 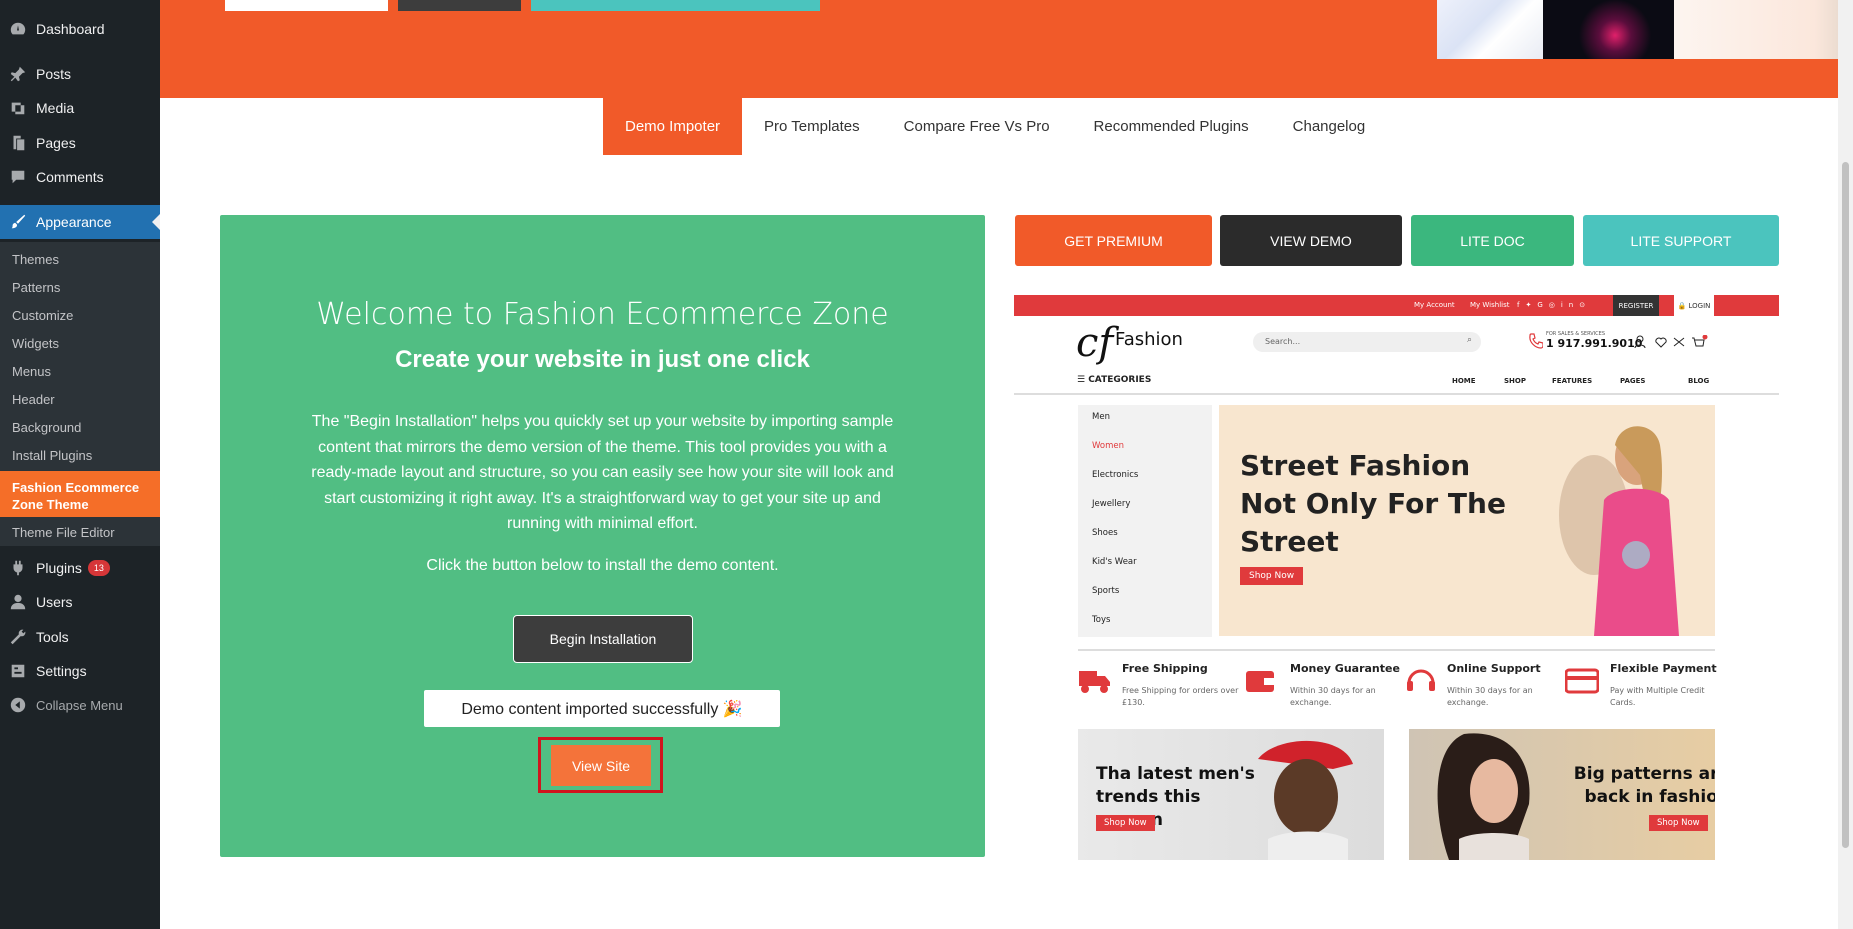 What do you see at coordinates (1464, 381) in the screenshot?
I see `preview-nav-home: HOME` at bounding box center [1464, 381].